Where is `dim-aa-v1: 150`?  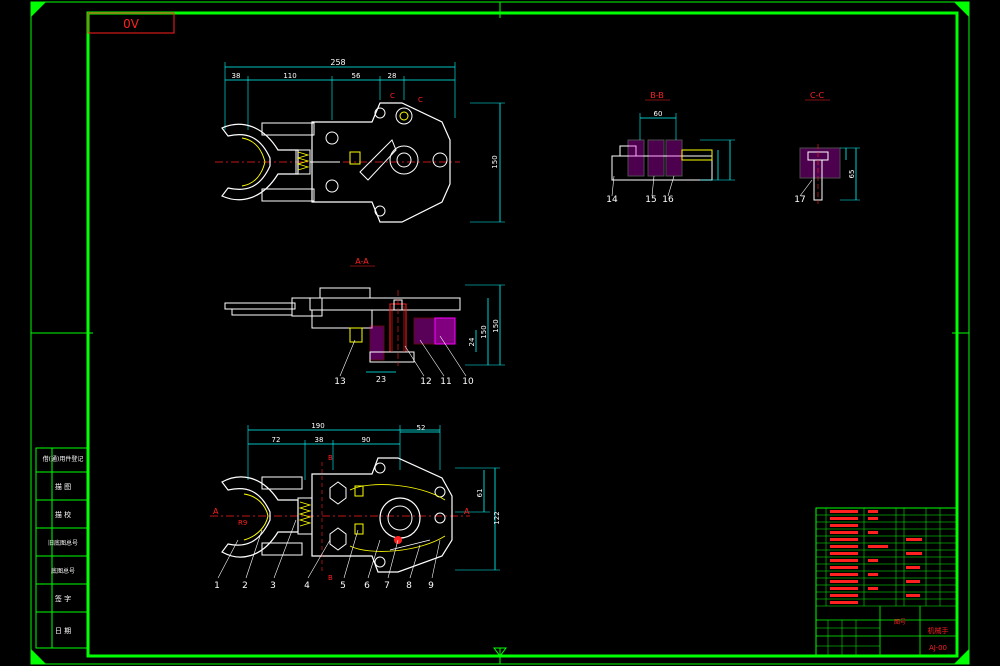 dim-aa-v1: 150 is located at coordinates (496, 325).